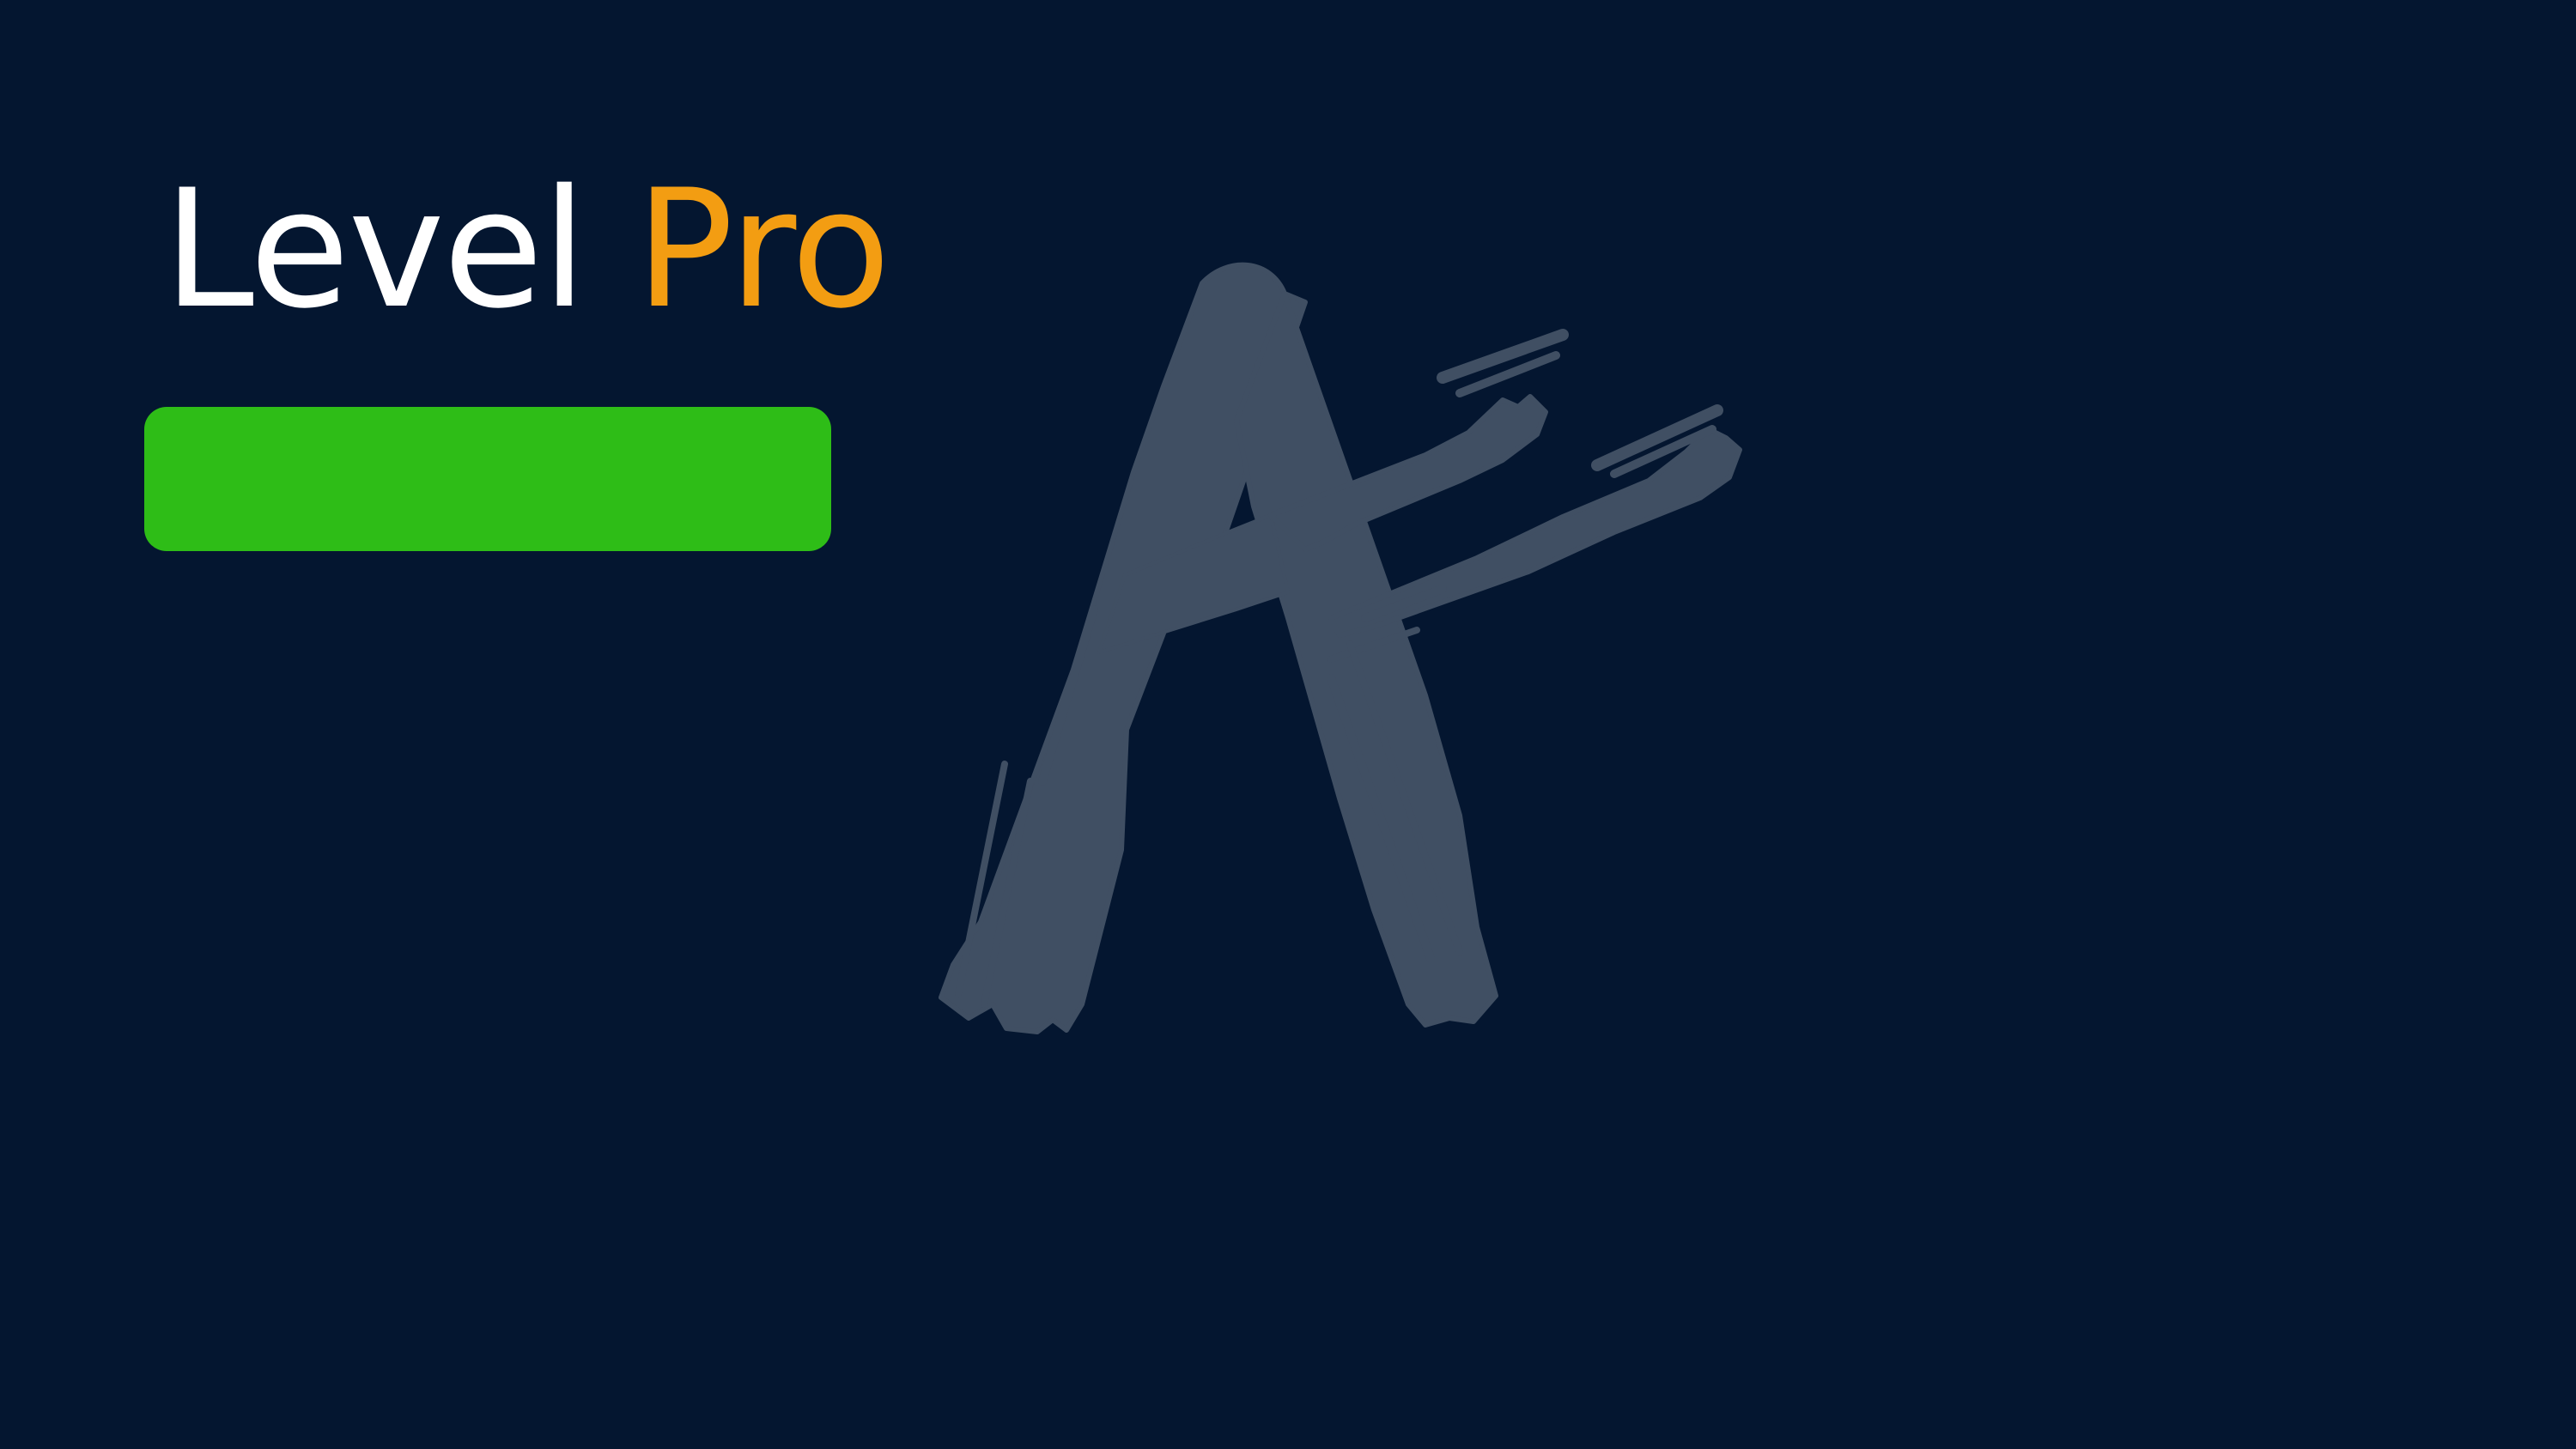 This screenshot has width=2576, height=1449. Describe the element at coordinates (375, 249) in the screenshot. I see `title-word-level: Level` at that location.